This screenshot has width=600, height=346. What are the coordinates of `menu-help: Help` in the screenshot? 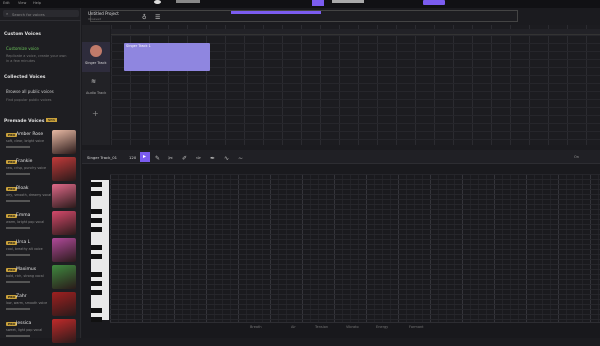 It's located at (37, 3).